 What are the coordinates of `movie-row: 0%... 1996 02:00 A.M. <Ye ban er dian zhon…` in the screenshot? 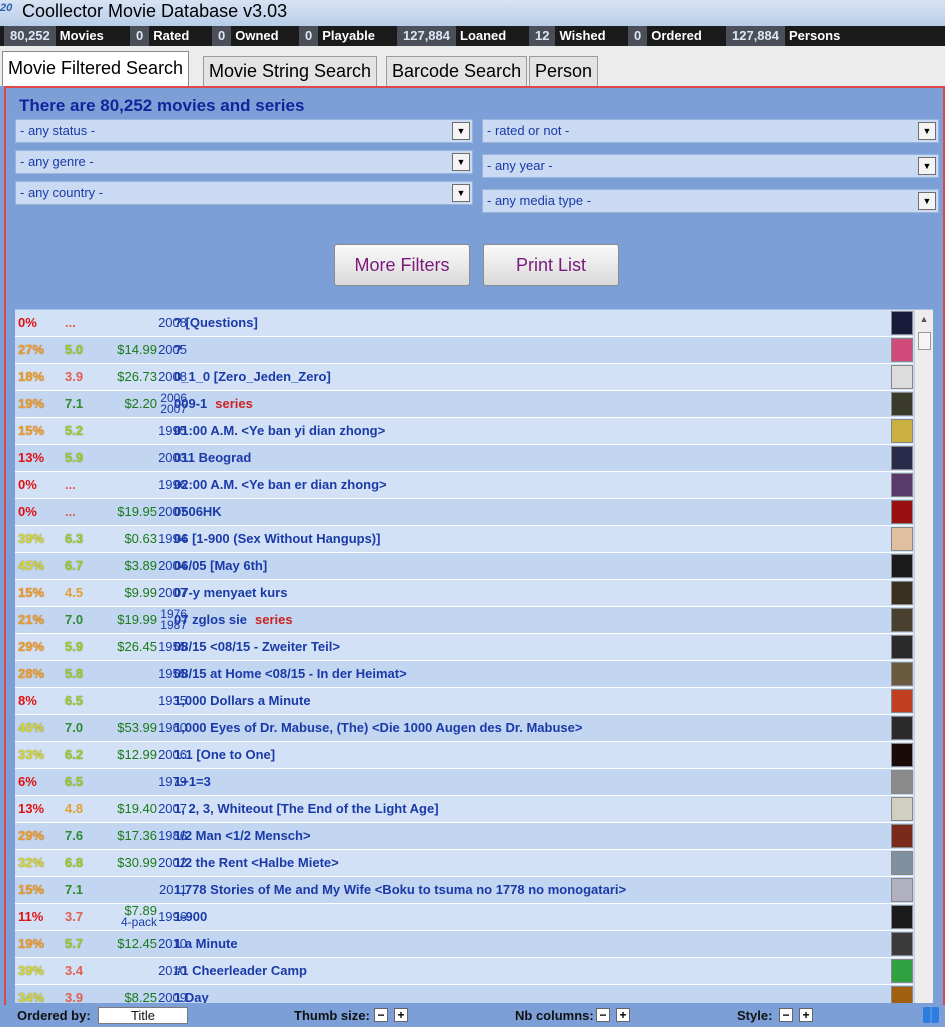 It's located at (464, 485).